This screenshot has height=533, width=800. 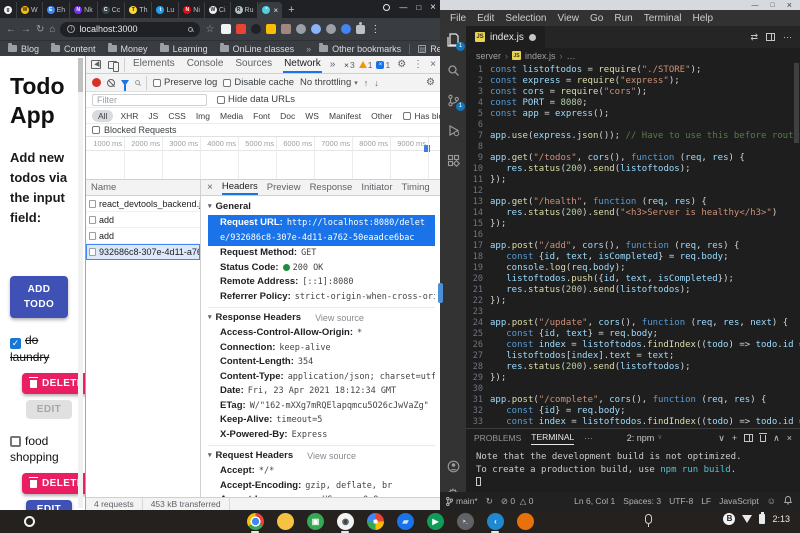 I want to click on run-debug-icon, so click(x=453, y=130).